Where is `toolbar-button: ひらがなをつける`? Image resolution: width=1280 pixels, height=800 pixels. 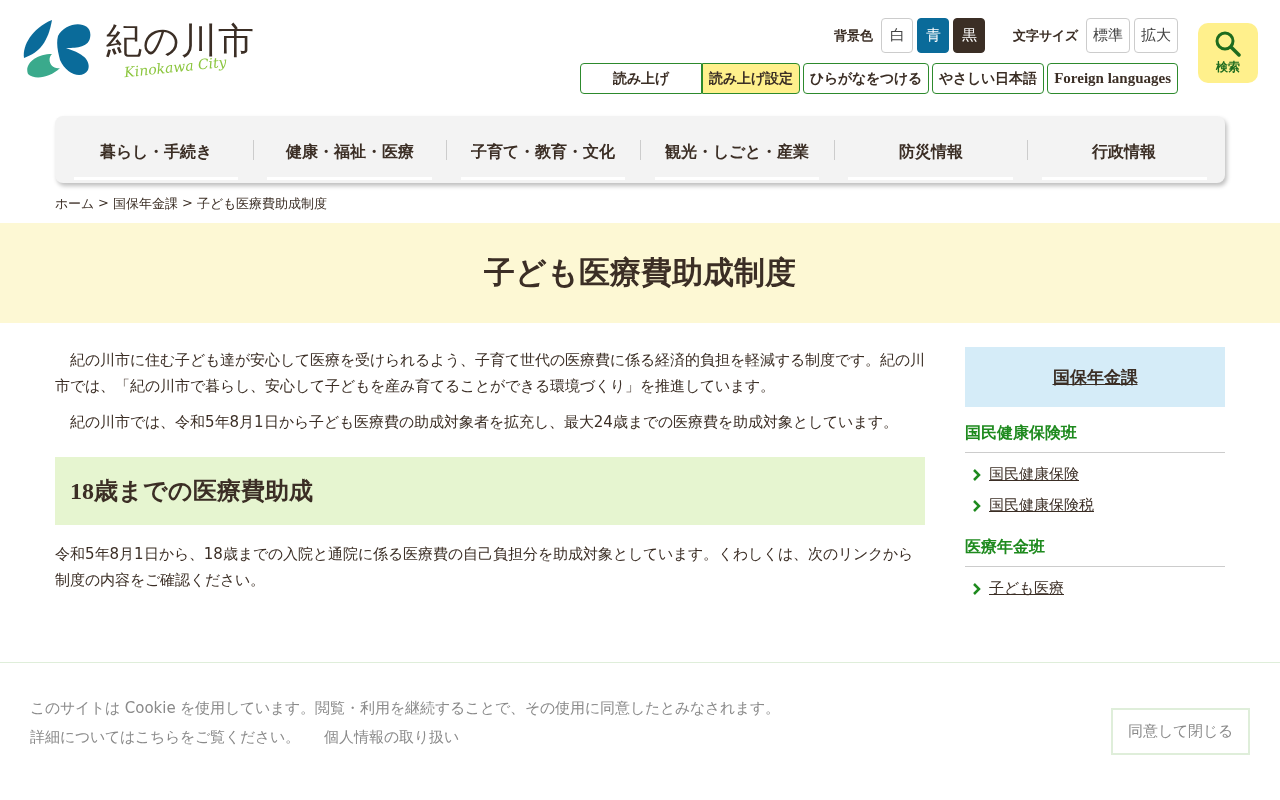
toolbar-button: ひらがなをつける is located at coordinates (866, 78).